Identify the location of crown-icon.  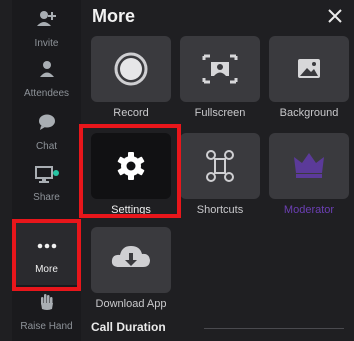
(309, 165).